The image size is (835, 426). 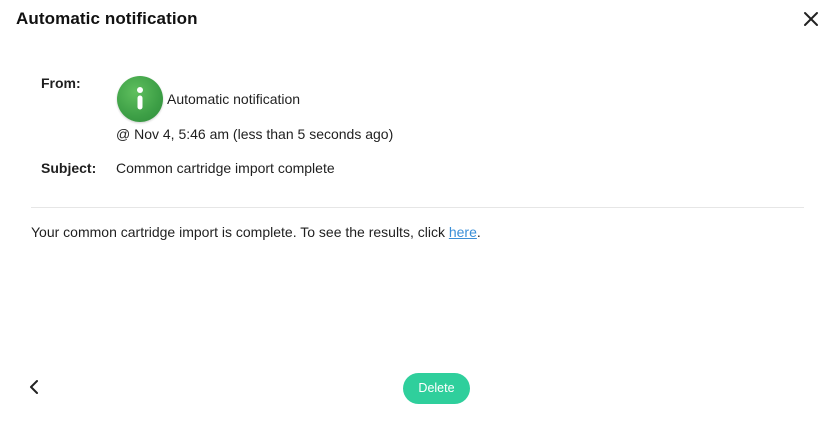 I want to click on sender-avatar, so click(x=140, y=99).